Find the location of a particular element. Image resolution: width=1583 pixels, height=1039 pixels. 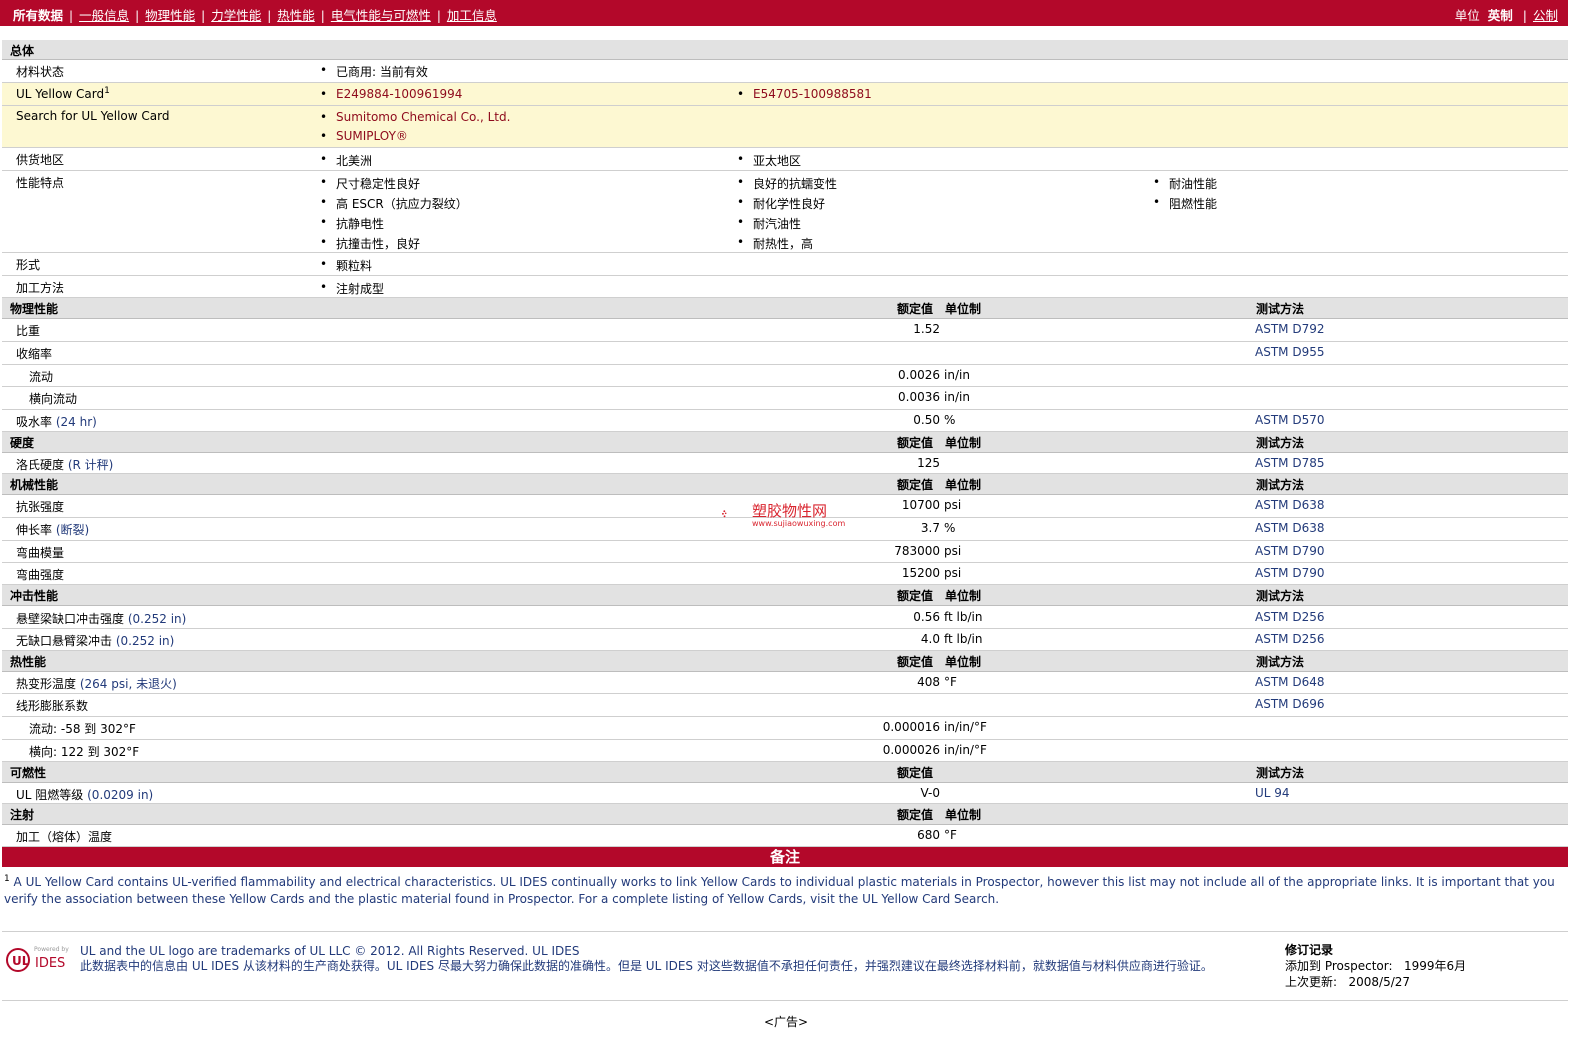

property-unit: % is located at coordinates (950, 420).